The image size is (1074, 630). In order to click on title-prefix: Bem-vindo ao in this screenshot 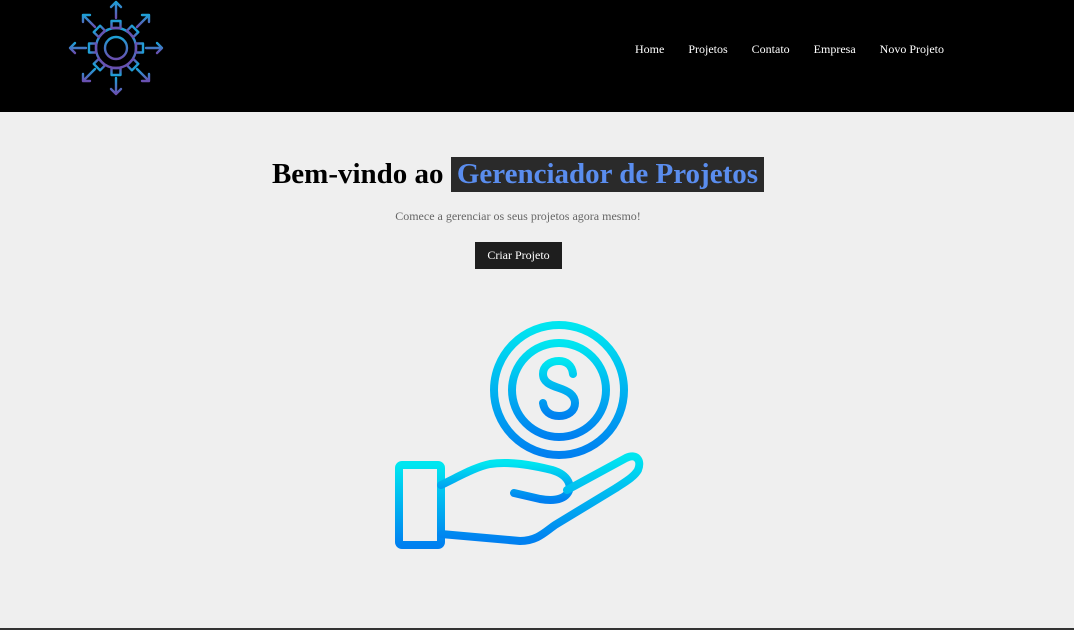, I will do `click(357, 174)`.